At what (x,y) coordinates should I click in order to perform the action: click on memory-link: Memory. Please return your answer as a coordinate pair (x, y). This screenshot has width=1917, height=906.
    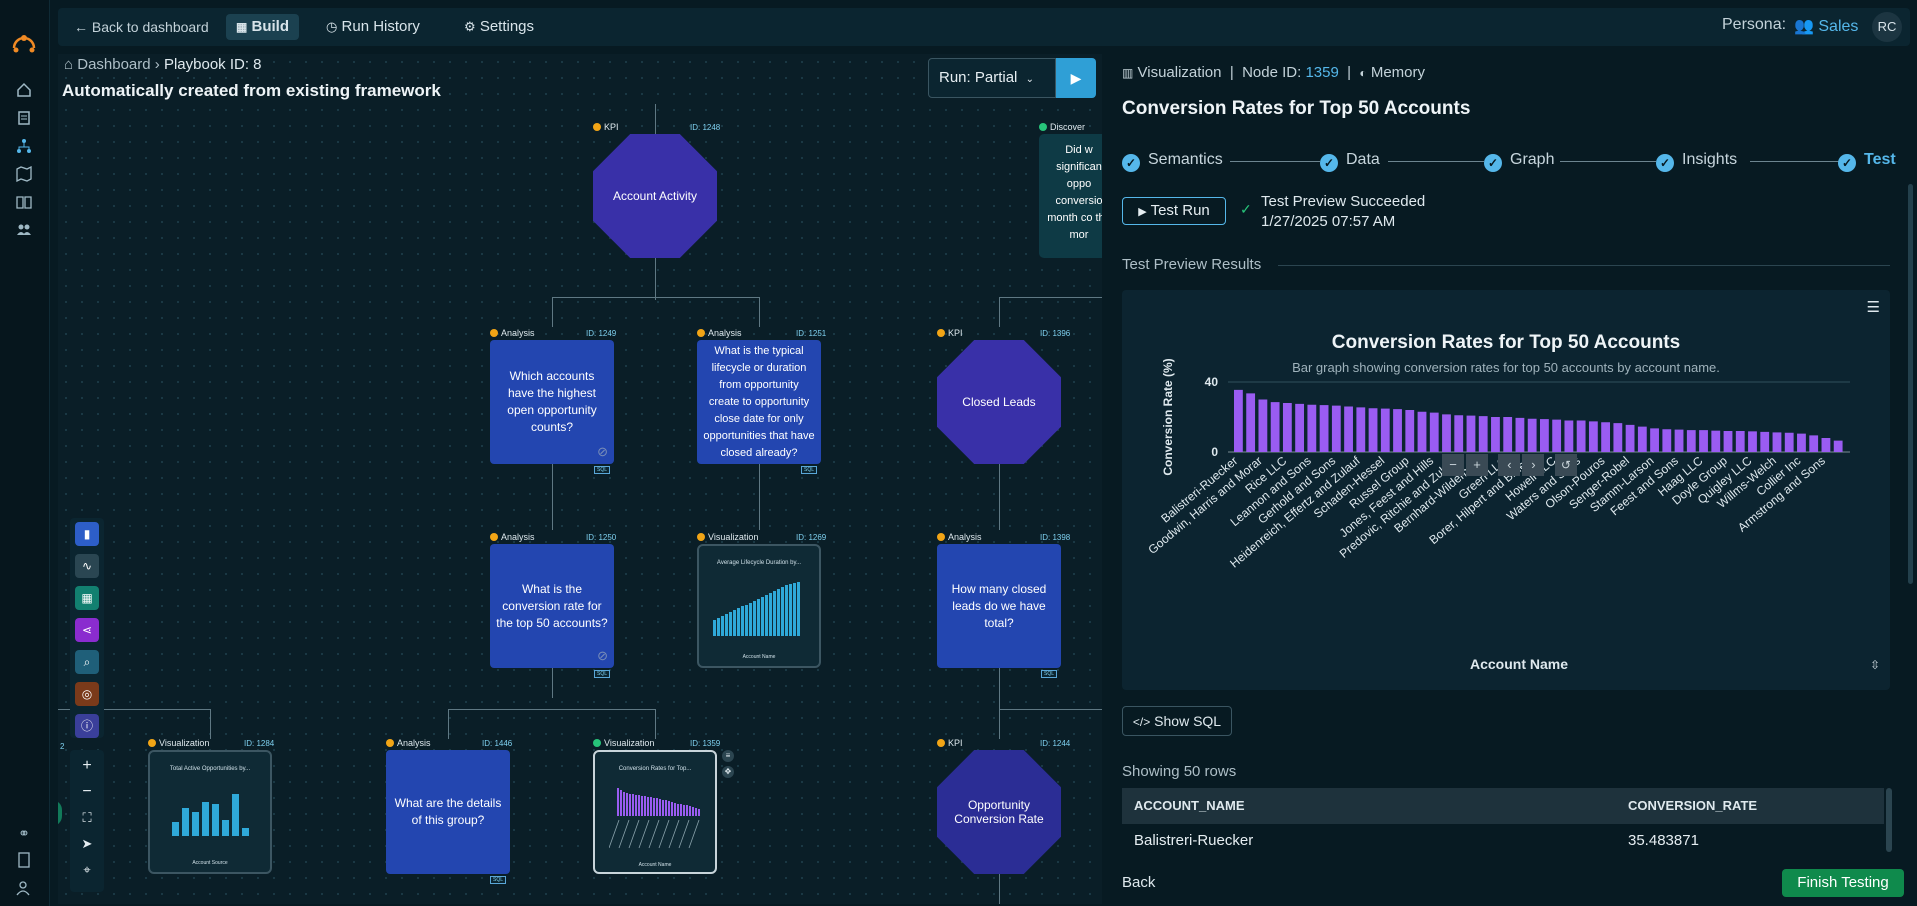
    Looking at the image, I should click on (1398, 72).